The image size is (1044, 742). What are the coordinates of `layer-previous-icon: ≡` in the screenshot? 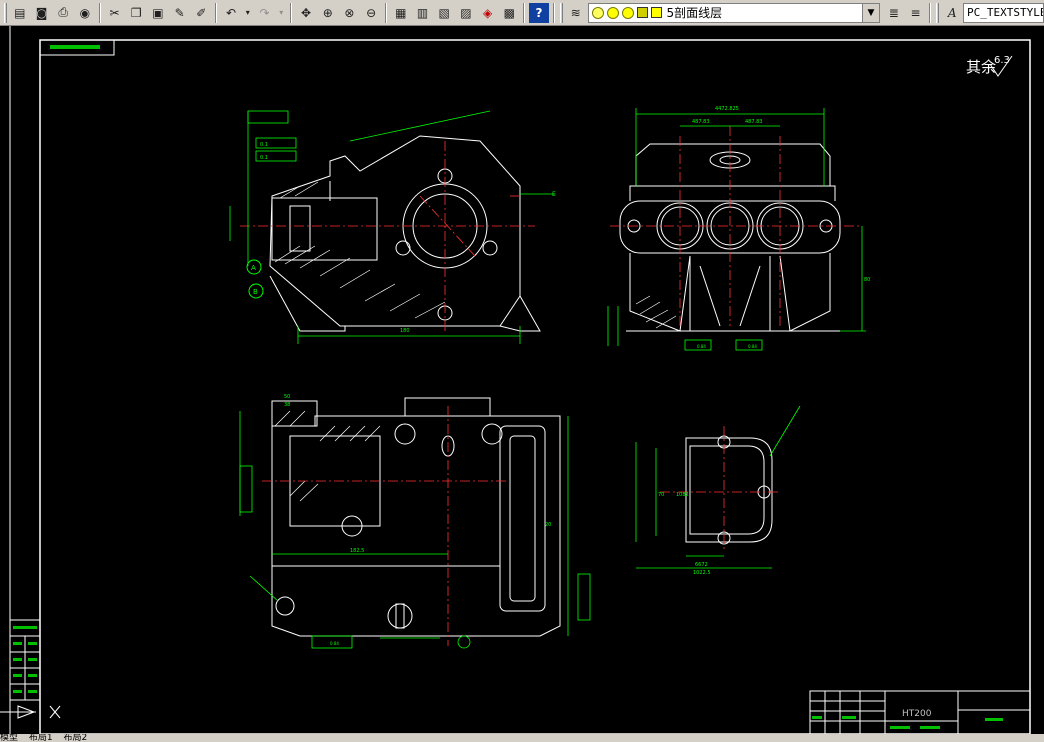 It's located at (916, 13).